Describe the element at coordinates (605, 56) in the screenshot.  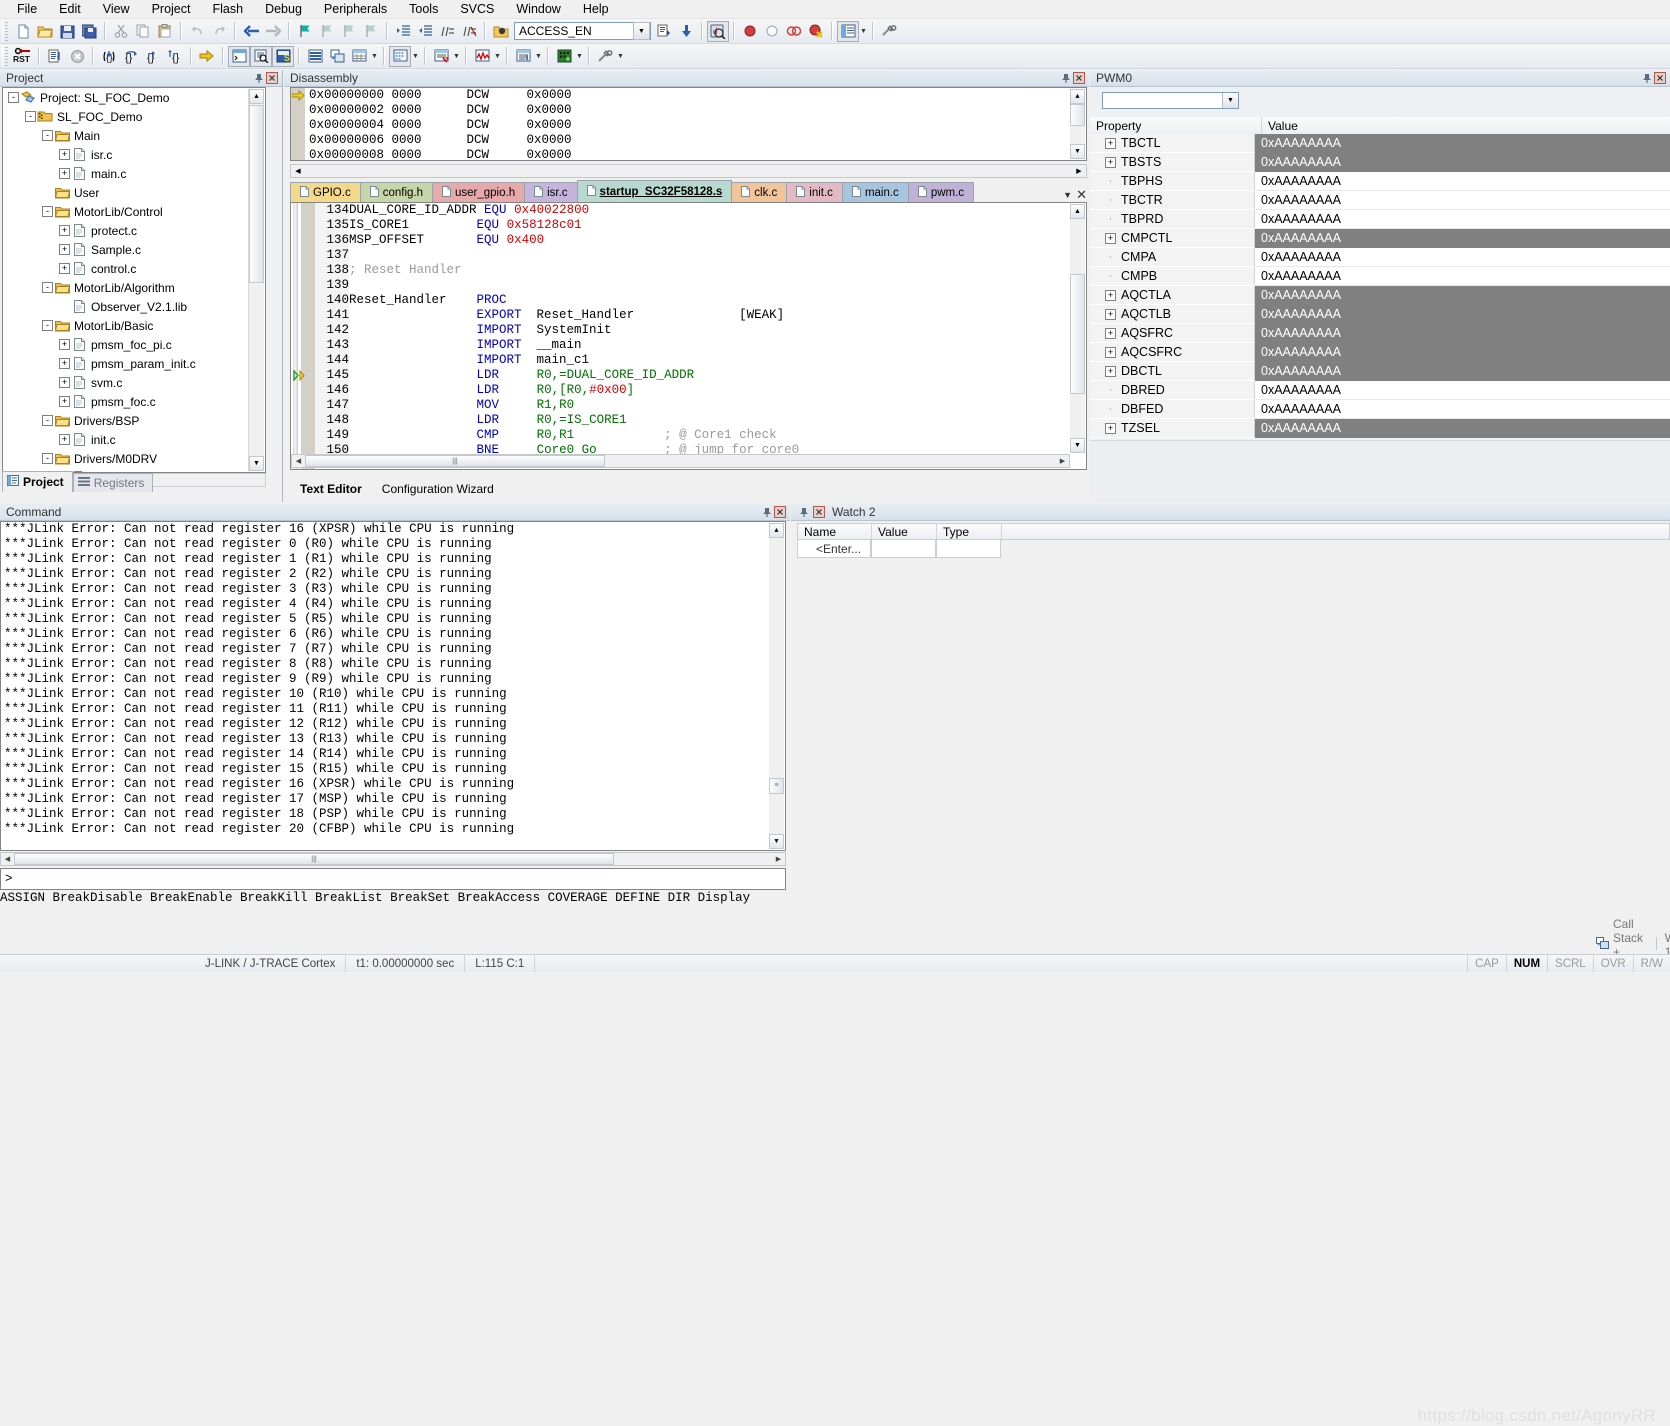
I see `toolbox-button` at that location.